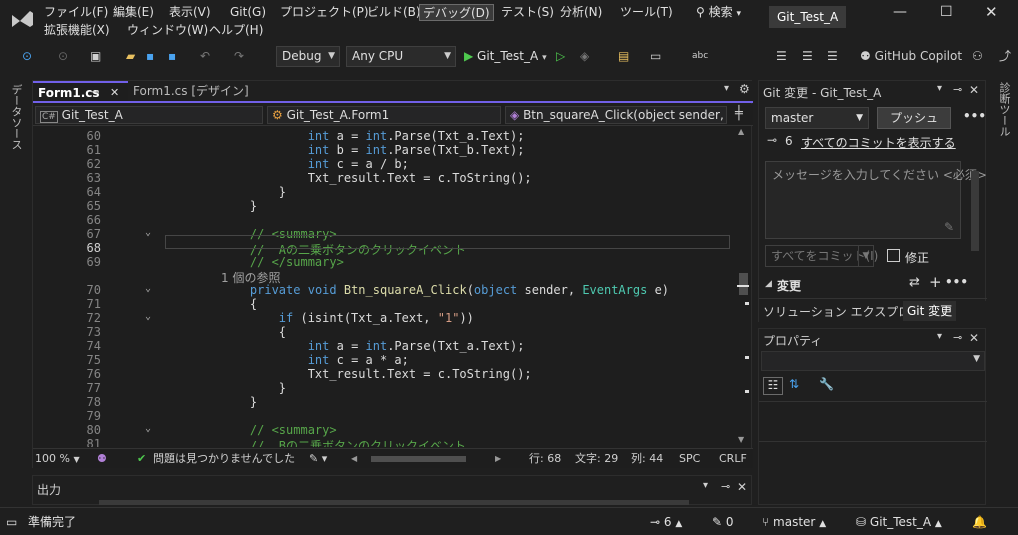  I want to click on col-indicator: 列: 44, so click(647, 459).